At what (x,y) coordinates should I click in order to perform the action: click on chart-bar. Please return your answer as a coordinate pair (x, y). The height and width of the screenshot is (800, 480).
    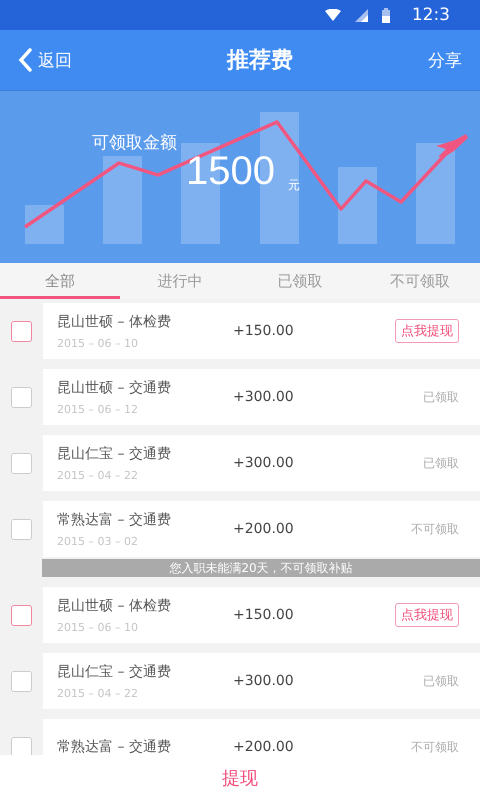
    Looking at the image, I should click on (44, 224).